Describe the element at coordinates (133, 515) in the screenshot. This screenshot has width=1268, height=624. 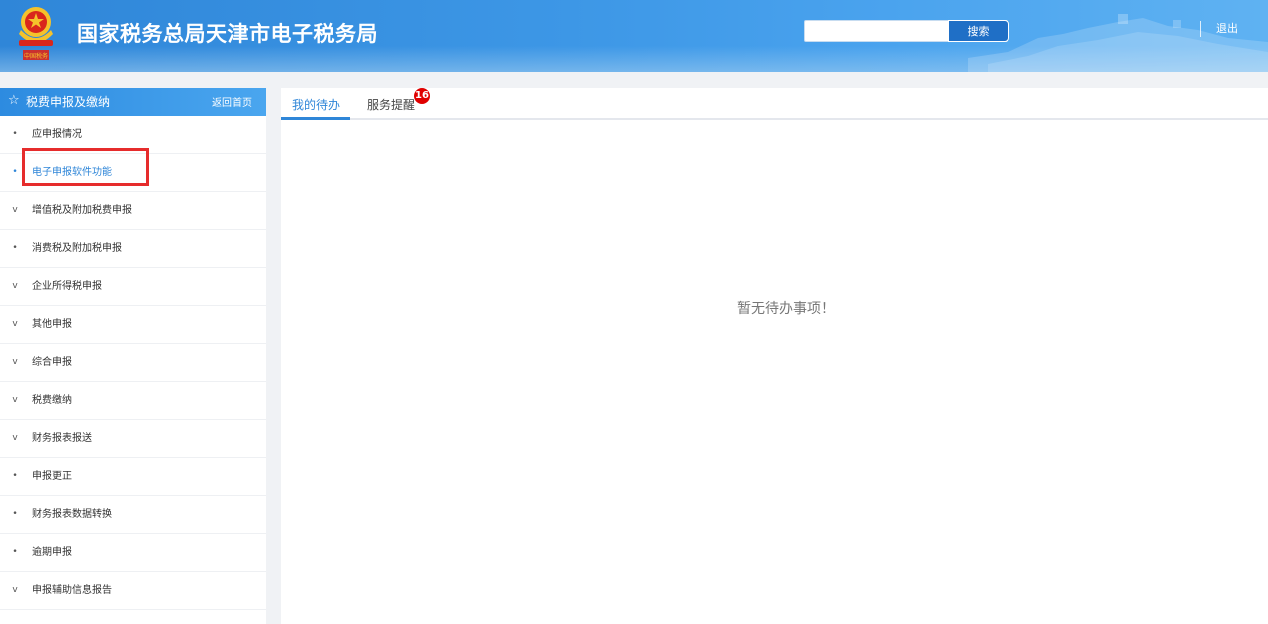
I see `sidebar-item-statement-data-conversion: • 财务报表数据转换` at that location.